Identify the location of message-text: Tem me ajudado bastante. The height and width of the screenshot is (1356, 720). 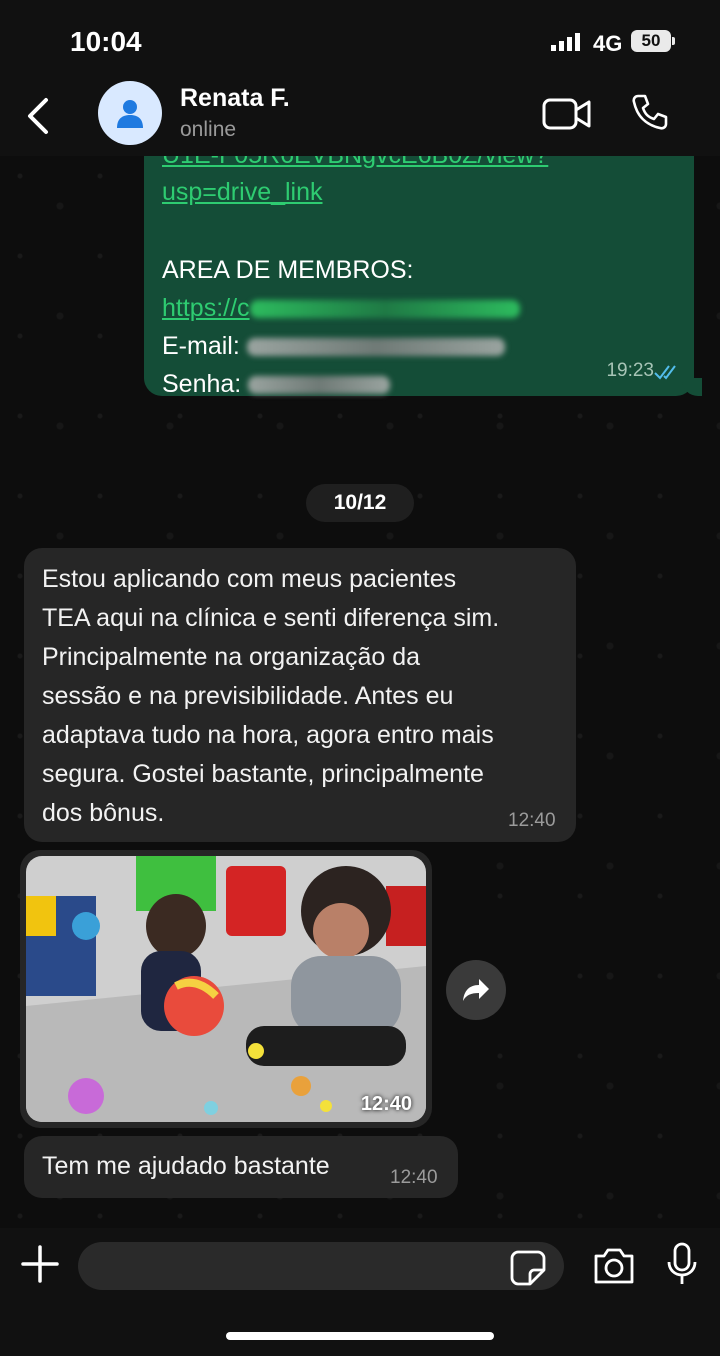
(186, 1166).